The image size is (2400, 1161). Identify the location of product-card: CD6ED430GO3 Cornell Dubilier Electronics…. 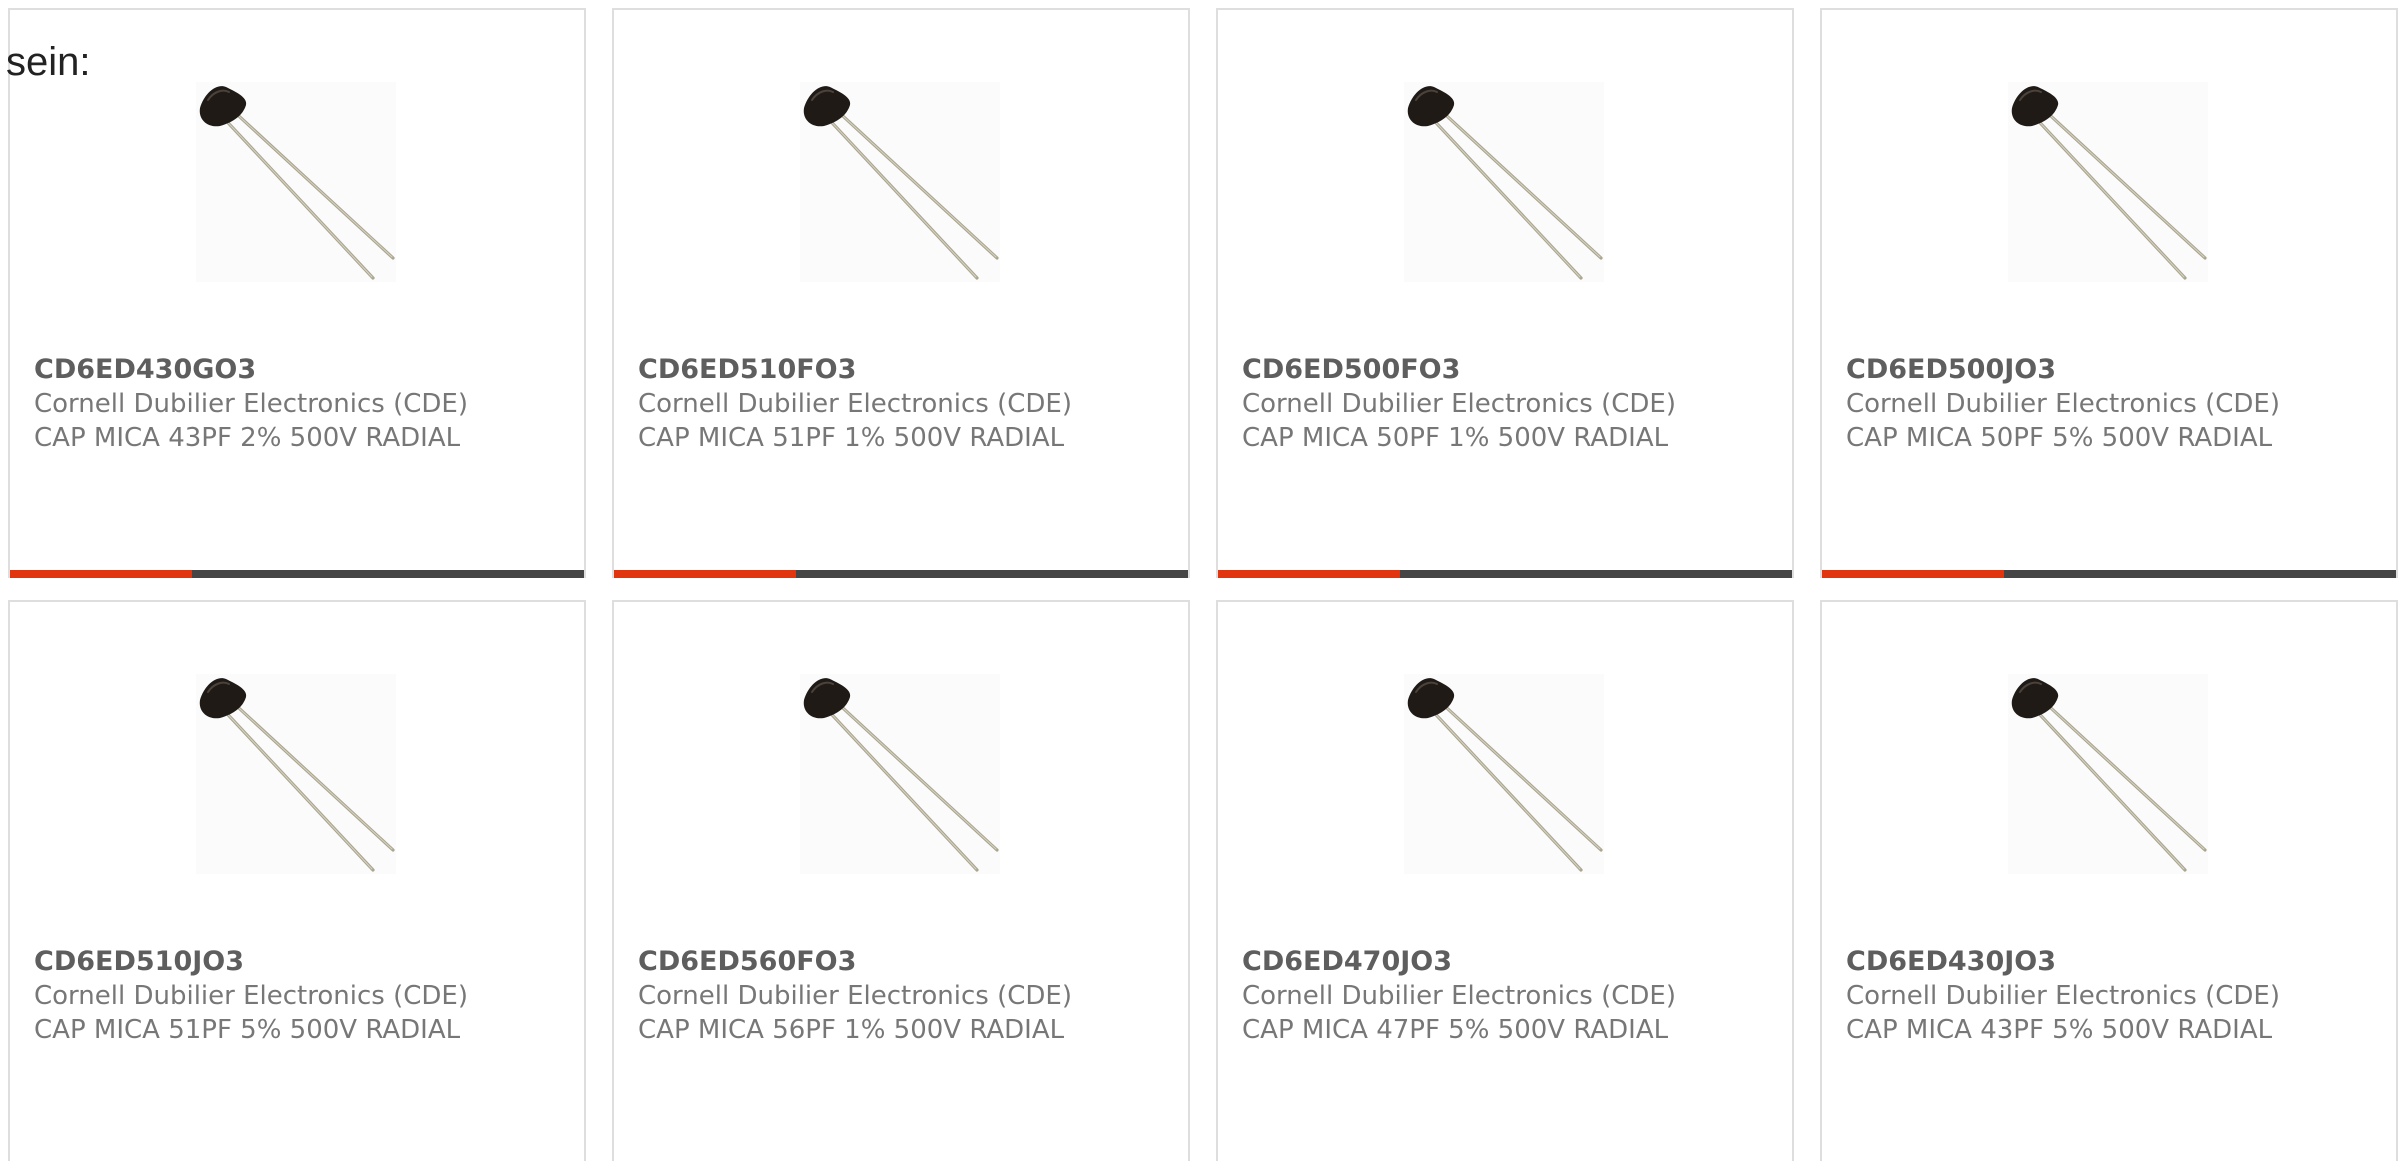
(297, 293).